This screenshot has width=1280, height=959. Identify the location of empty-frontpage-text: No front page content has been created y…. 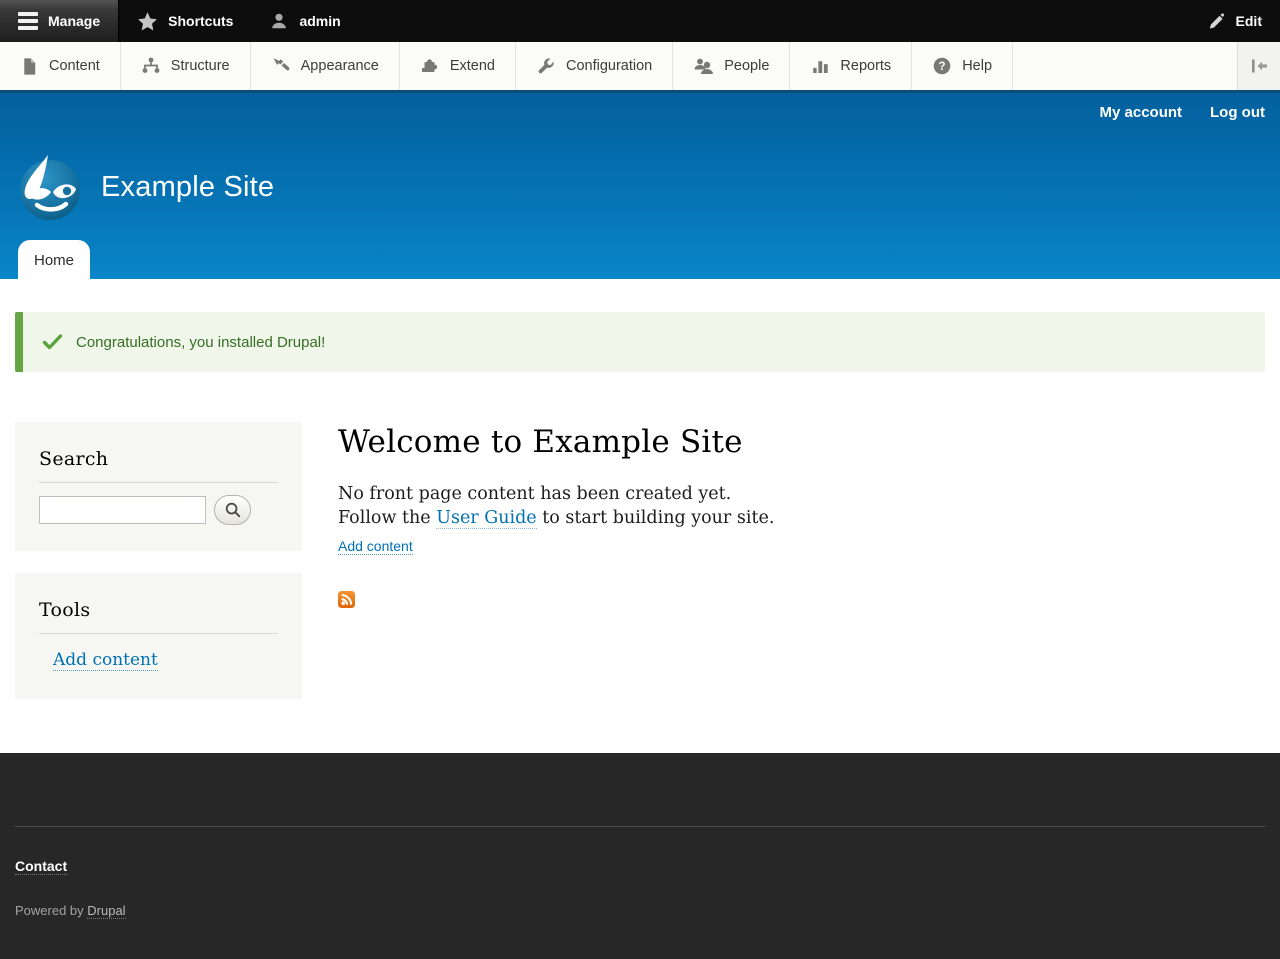
(535, 494).